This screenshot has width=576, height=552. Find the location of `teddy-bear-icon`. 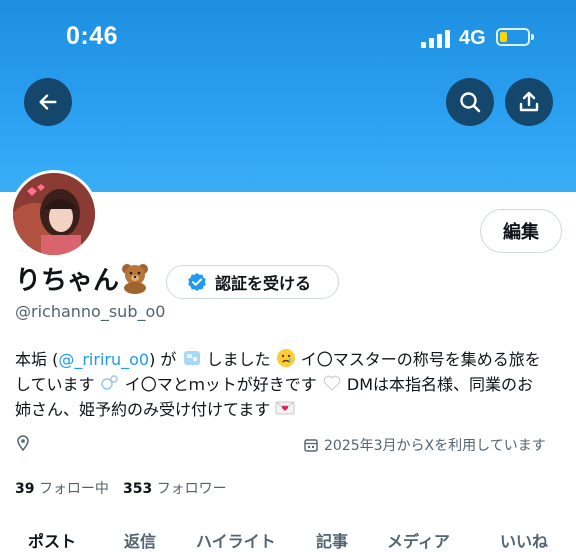

teddy-bear-icon is located at coordinates (135, 279).